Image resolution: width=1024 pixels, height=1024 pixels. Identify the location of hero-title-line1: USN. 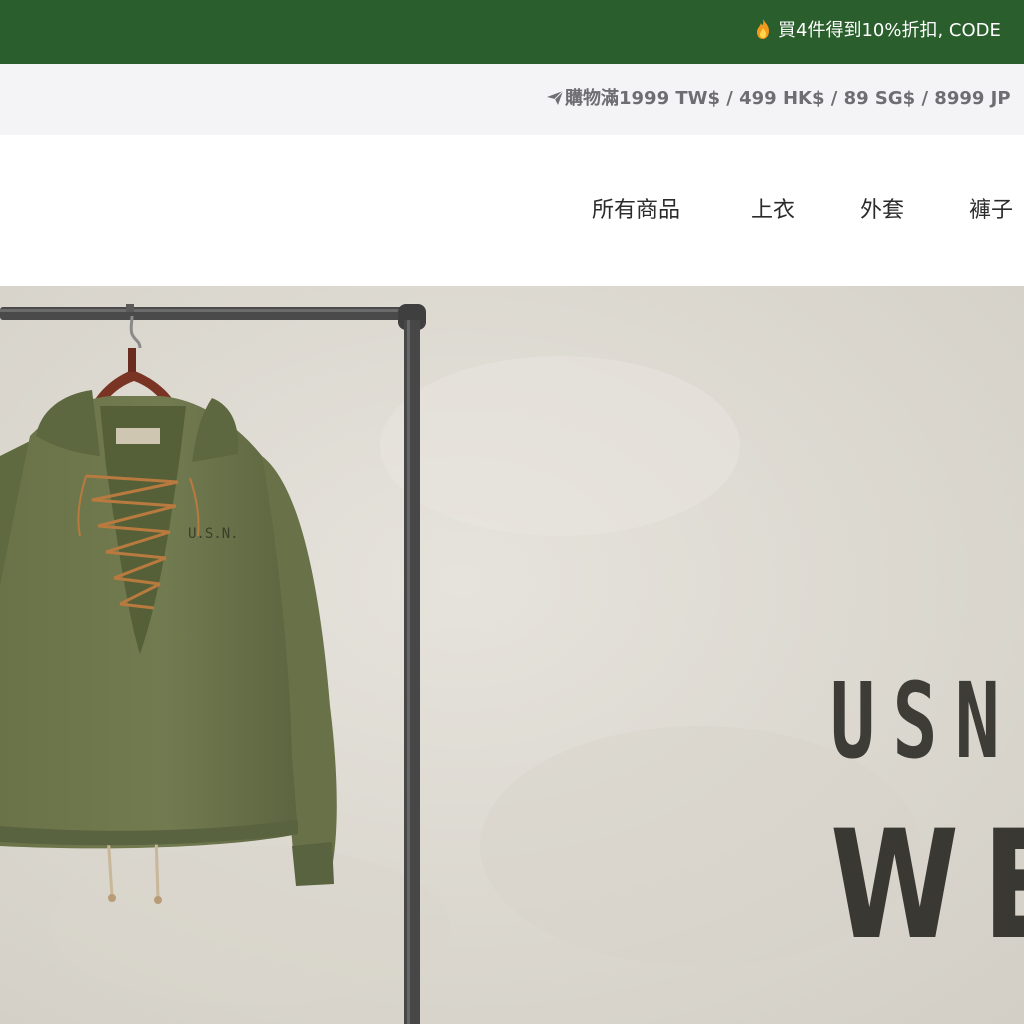
(924, 721).